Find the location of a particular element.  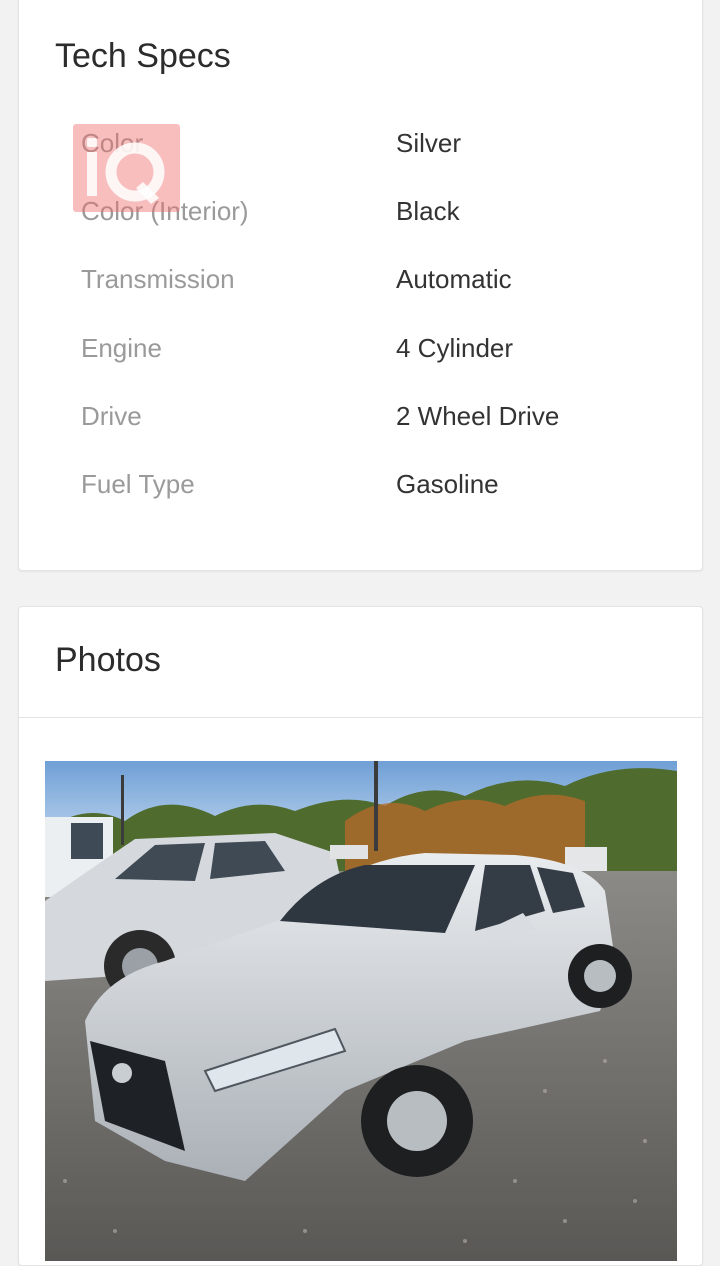

spec-value: 2 Wheel Drive is located at coordinates (478, 416).